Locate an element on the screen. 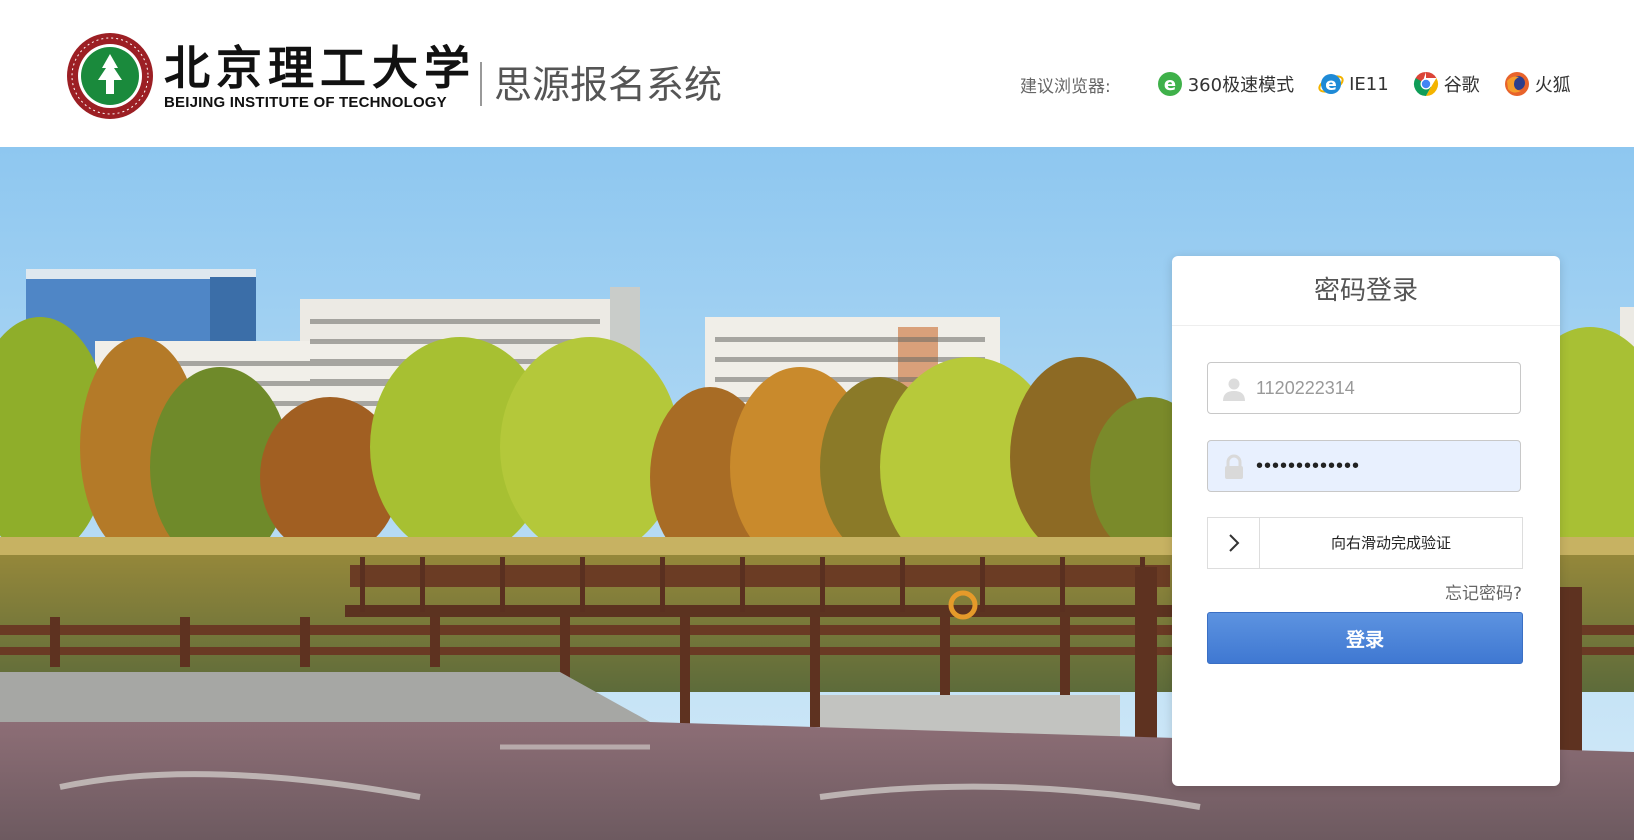 The width and height of the screenshot is (1634, 840). slider-handle is located at coordinates (1234, 543).